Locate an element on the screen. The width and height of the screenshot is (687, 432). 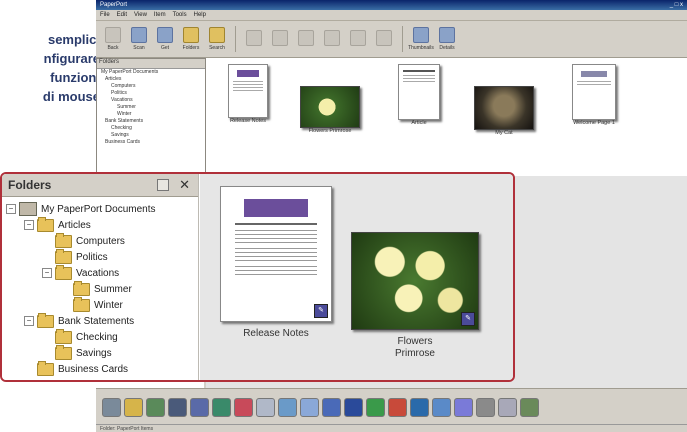
thumbnail-item: Flowers Primrose is located at coordinates (330, 110).